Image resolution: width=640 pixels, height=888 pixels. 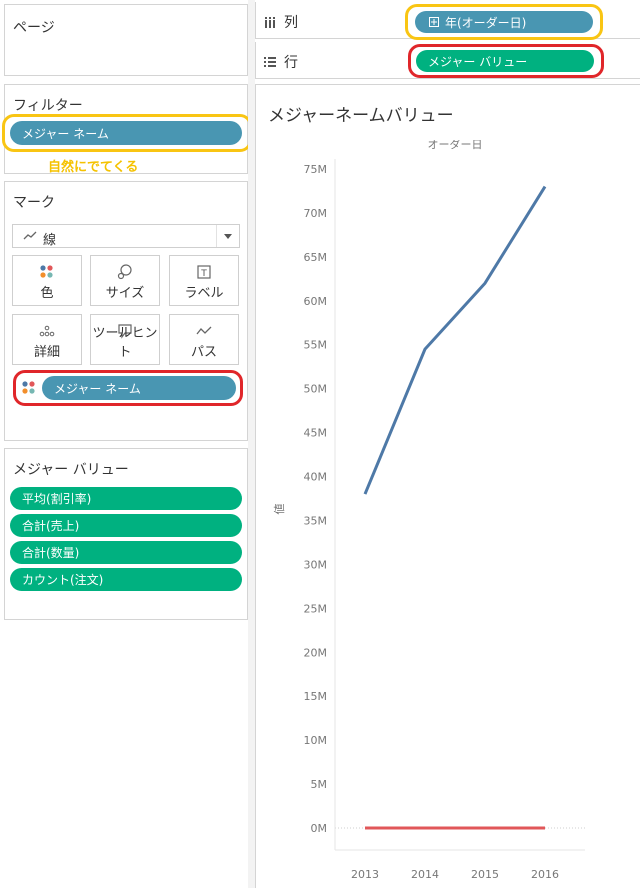 What do you see at coordinates (434, 22) in the screenshot?
I see `expand-plus-icon` at bounding box center [434, 22].